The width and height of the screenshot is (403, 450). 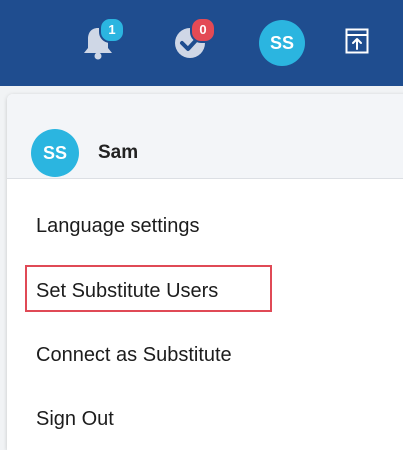 What do you see at coordinates (127, 291) in the screenshot?
I see `set-substitute-users-menu-item: Set Substitute Users` at bounding box center [127, 291].